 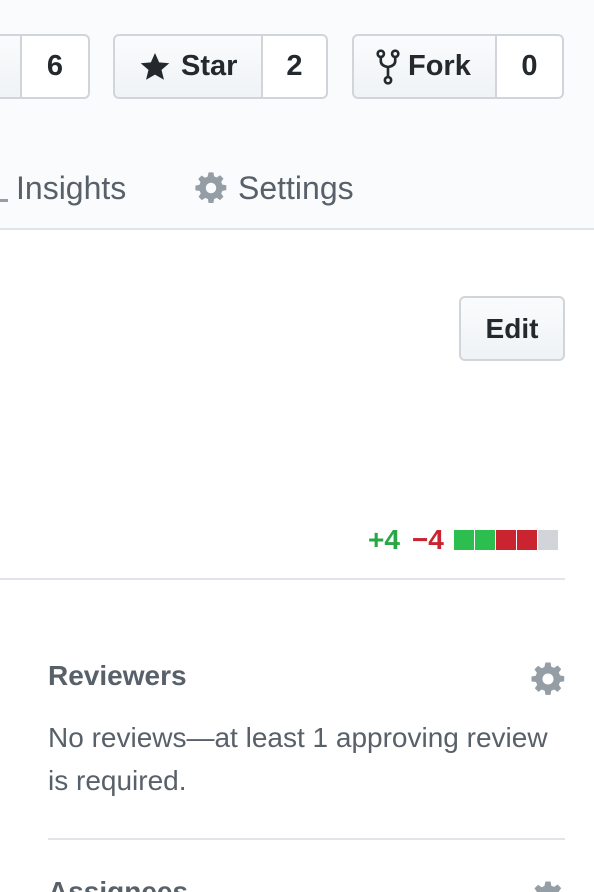 What do you see at coordinates (548, 679) in the screenshot?
I see `reviewers-gear-icon` at bounding box center [548, 679].